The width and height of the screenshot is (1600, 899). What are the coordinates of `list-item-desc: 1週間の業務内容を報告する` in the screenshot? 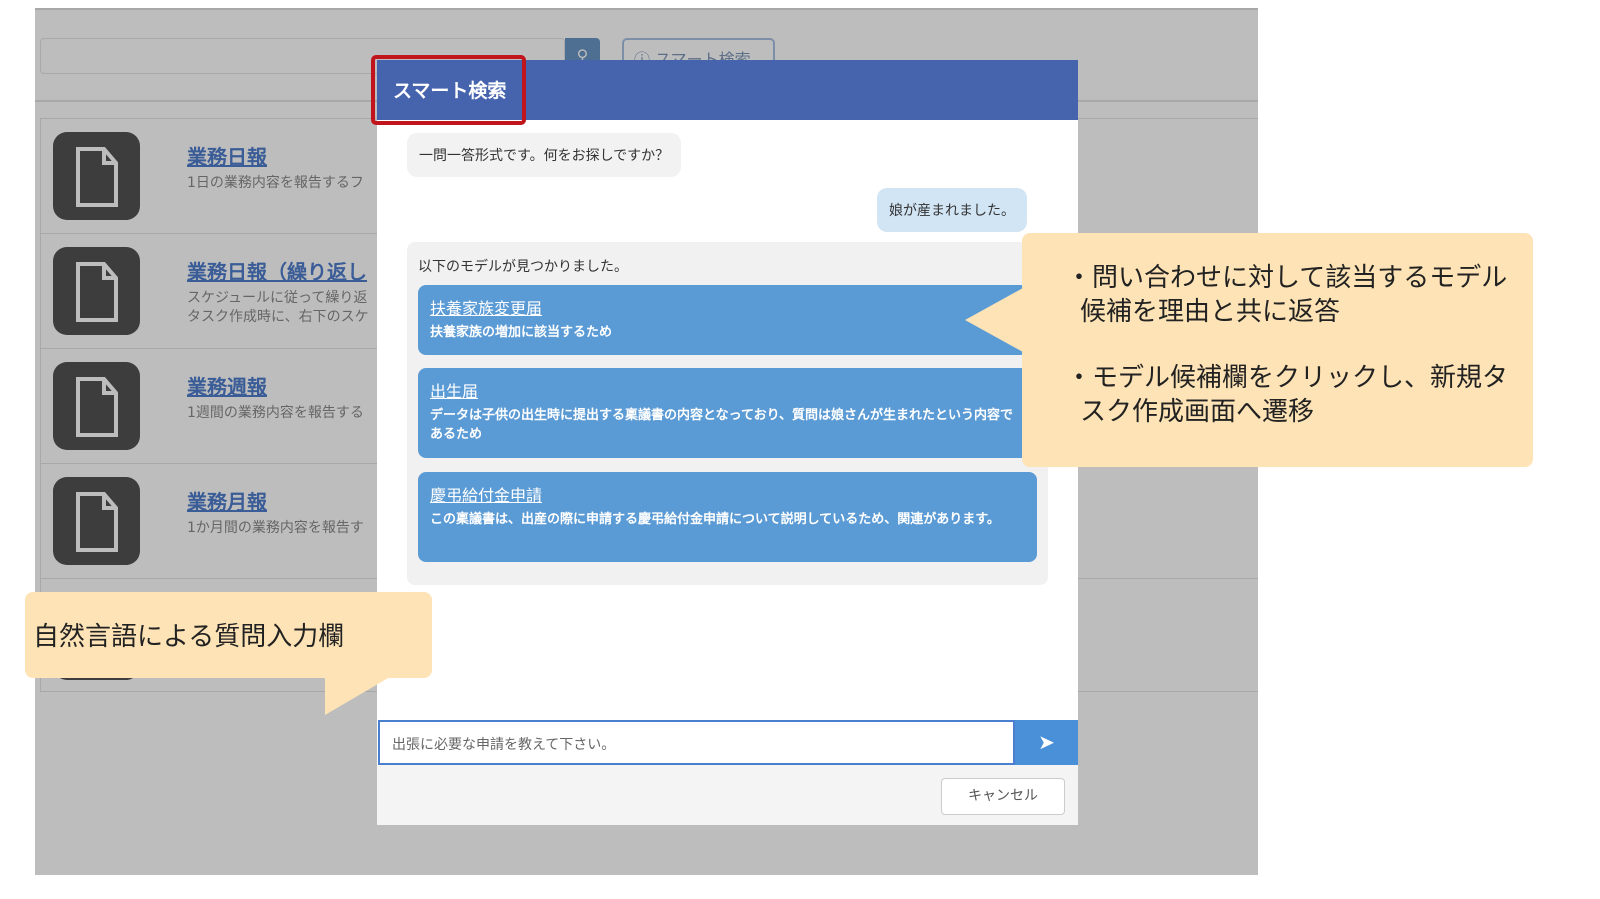 It's located at (275, 413).